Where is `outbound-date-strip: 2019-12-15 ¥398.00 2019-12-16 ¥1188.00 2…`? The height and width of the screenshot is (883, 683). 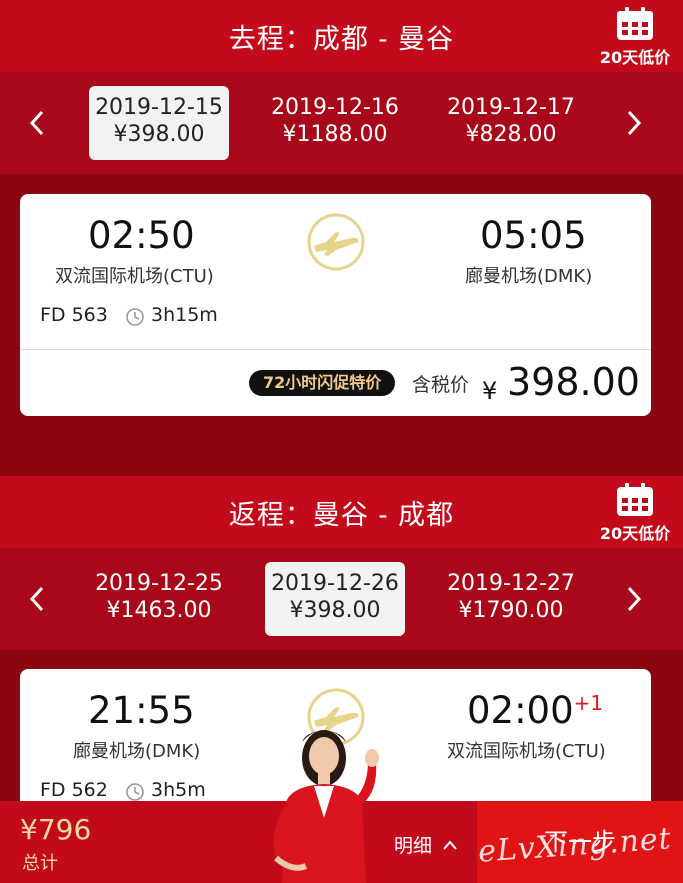
outbound-date-strip: 2019-12-15 ¥398.00 2019-12-16 ¥1188.00 2… is located at coordinates (341, 123).